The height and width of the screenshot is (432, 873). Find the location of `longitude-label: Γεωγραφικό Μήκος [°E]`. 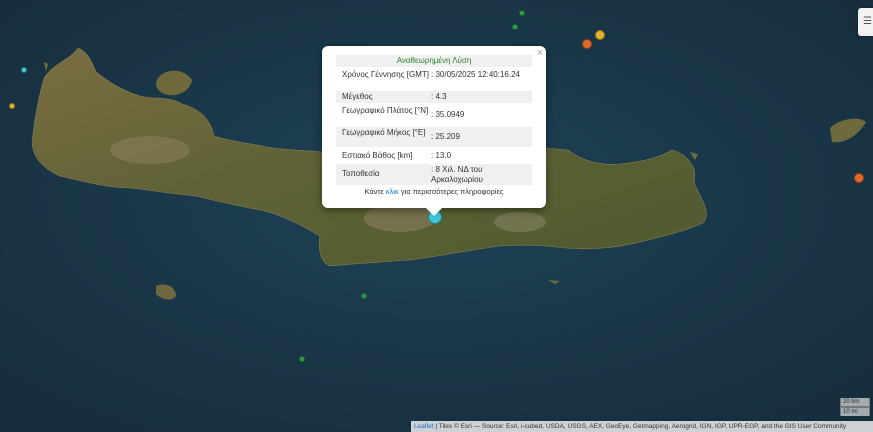

longitude-label: Γεωγραφικό Μήκος [°E] is located at coordinates (384, 132).